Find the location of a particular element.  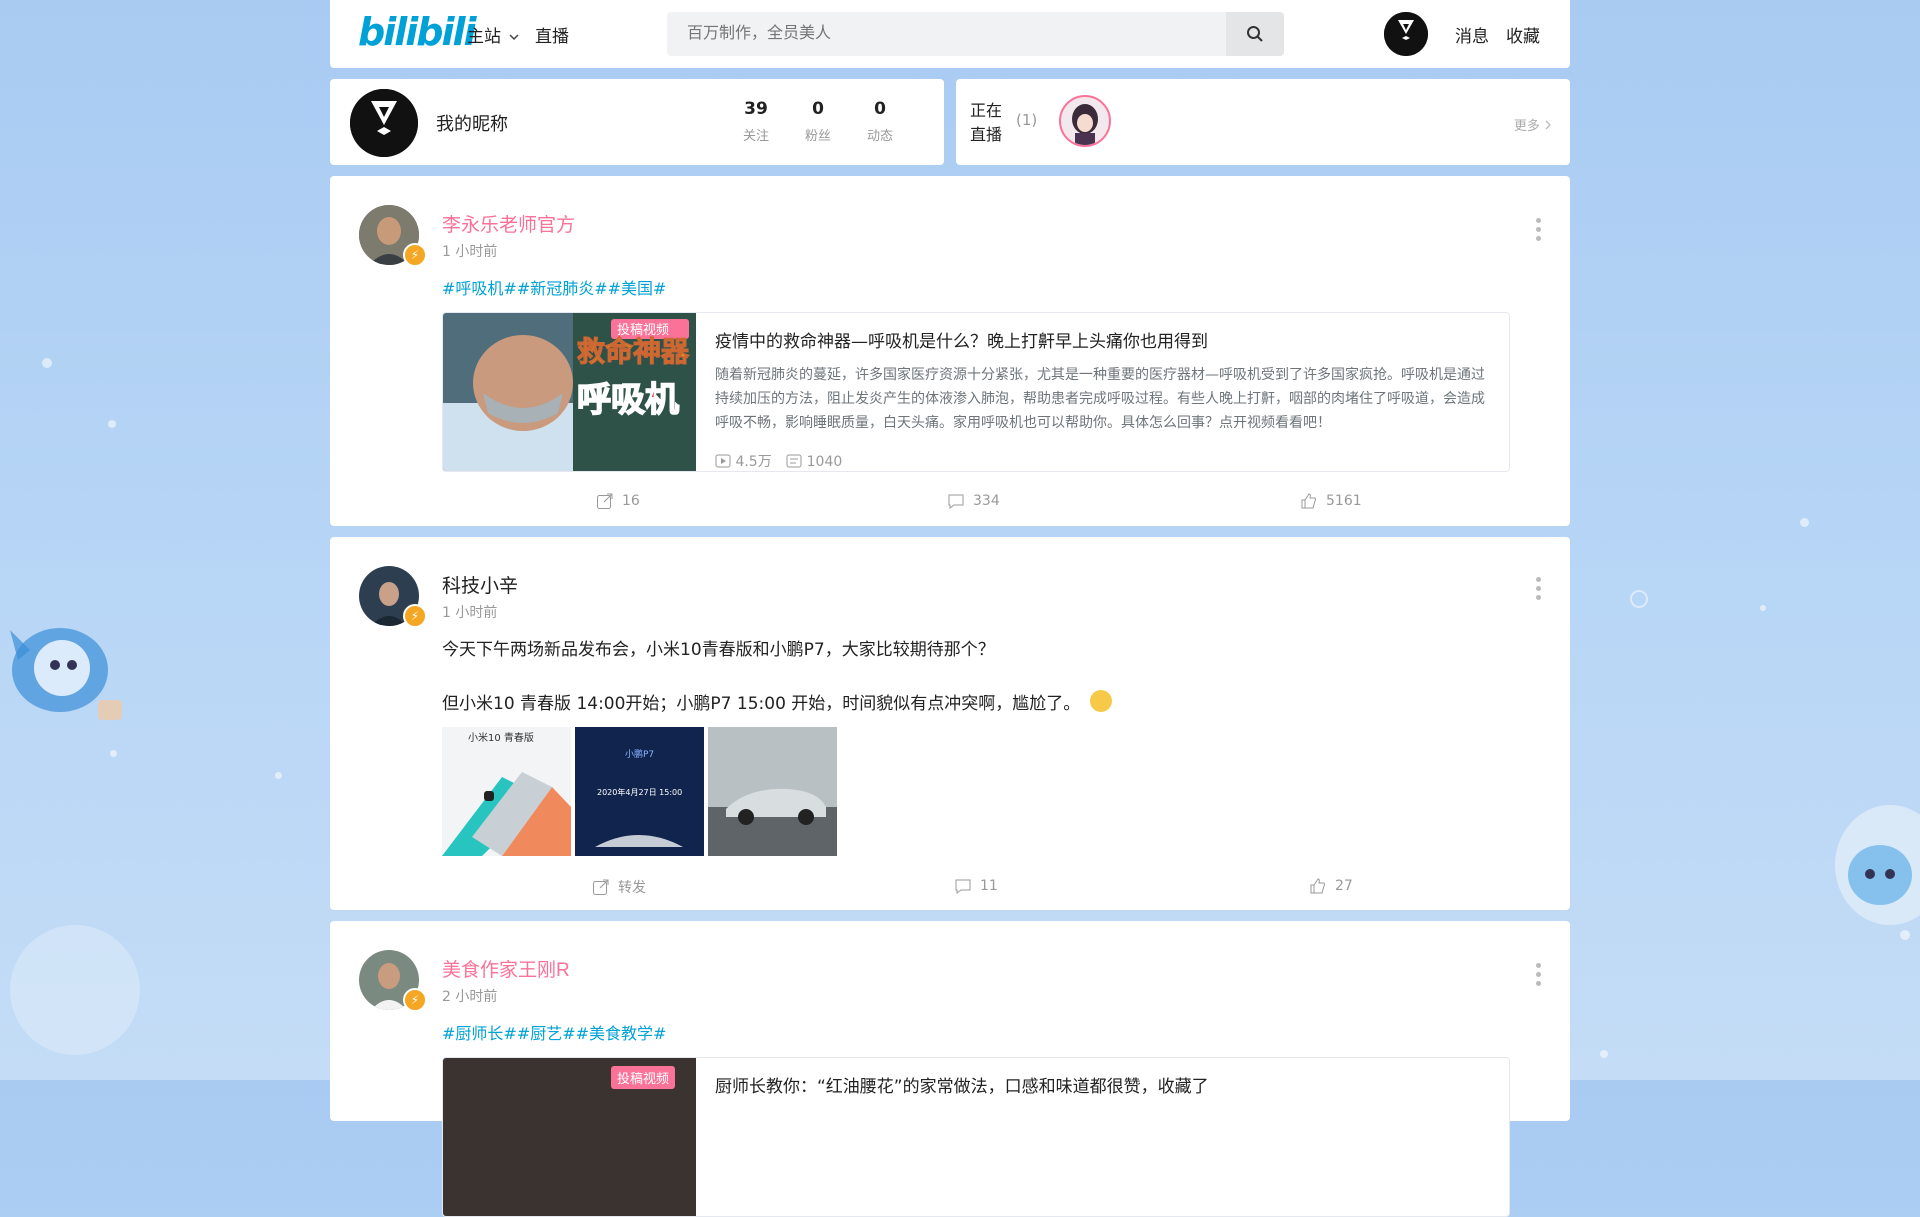

live-streamer-avatar is located at coordinates (1085, 121).